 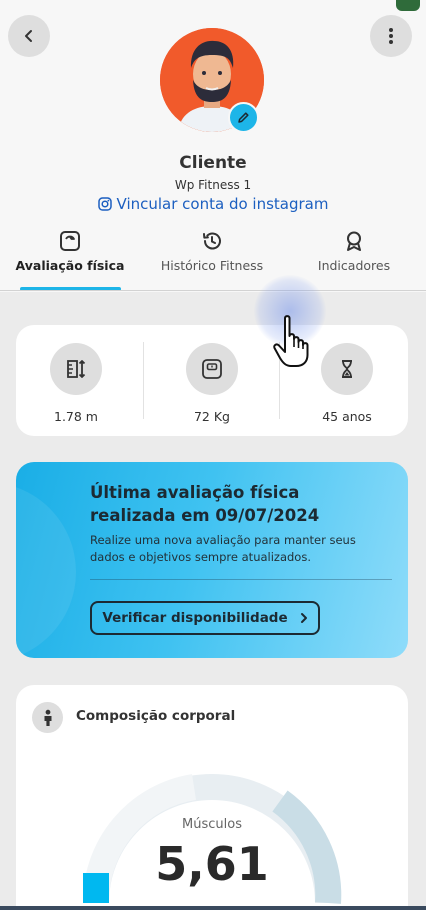 I want to click on height-icon, so click(x=76, y=369).